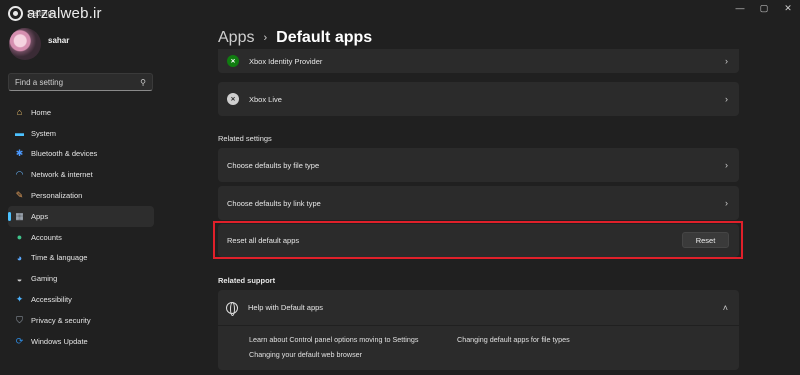  Describe the element at coordinates (57, 196) in the screenshot. I see `sidebar-item-label: Personalization` at that location.